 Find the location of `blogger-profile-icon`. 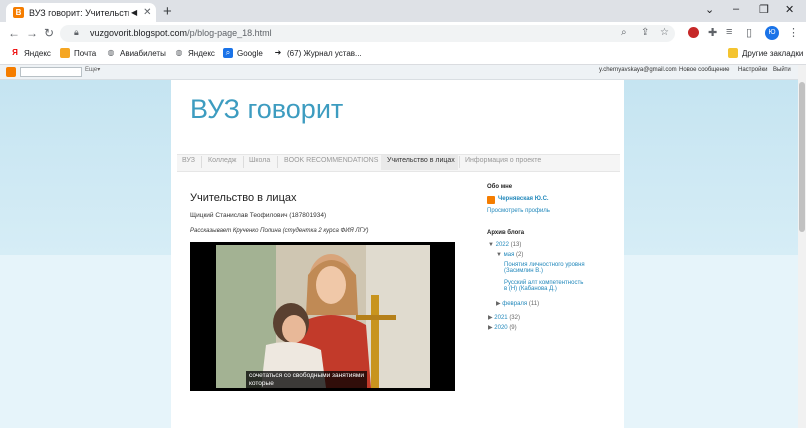

blogger-profile-icon is located at coordinates (491, 200).